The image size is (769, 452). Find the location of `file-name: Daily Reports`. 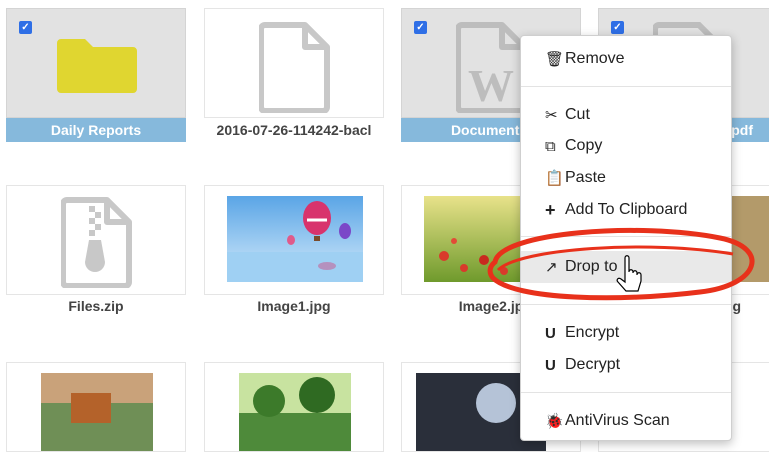

file-name: Daily Reports is located at coordinates (96, 130).